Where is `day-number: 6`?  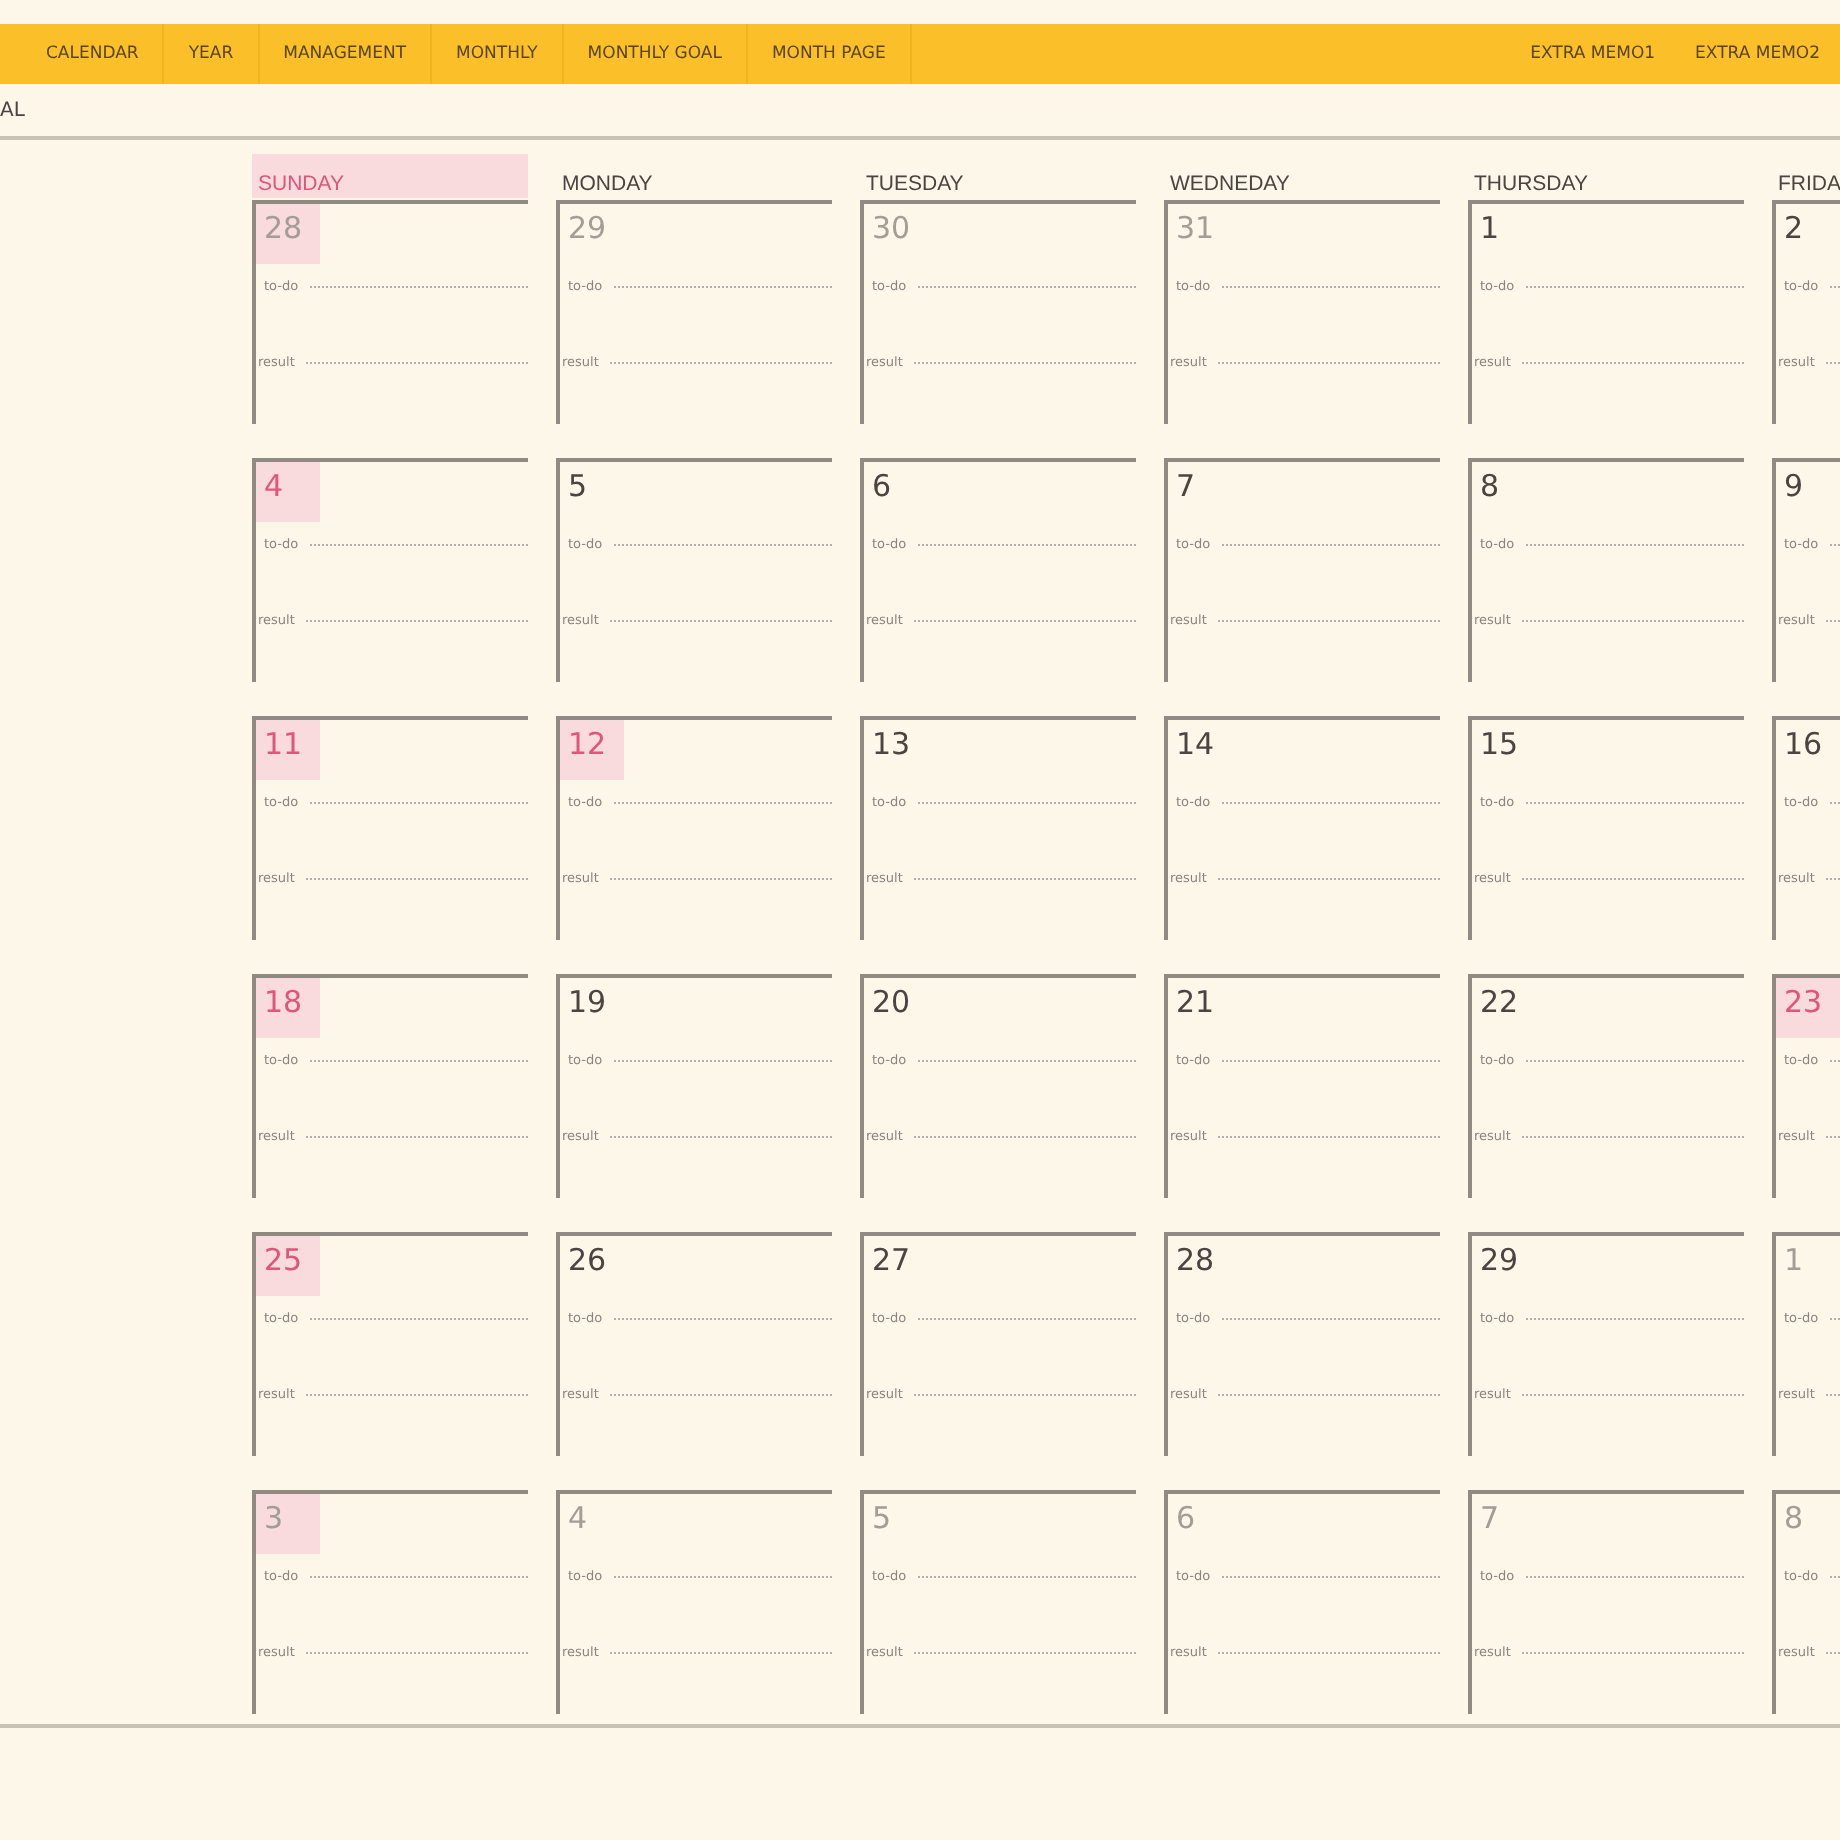
day-number: 6 is located at coordinates (882, 487).